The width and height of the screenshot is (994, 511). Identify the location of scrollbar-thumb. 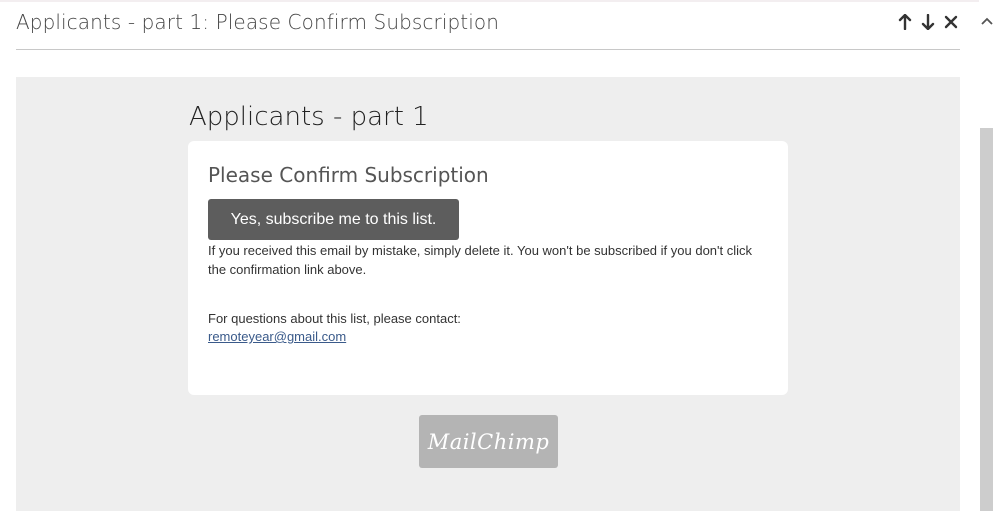
(986, 319).